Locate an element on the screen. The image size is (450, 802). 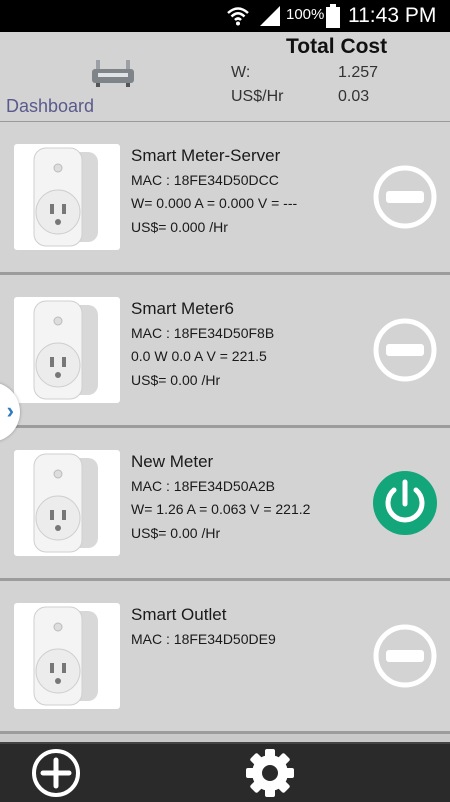
device-readings: 0.0 W 0.0 A V = 221.5 is located at coordinates (199, 356).